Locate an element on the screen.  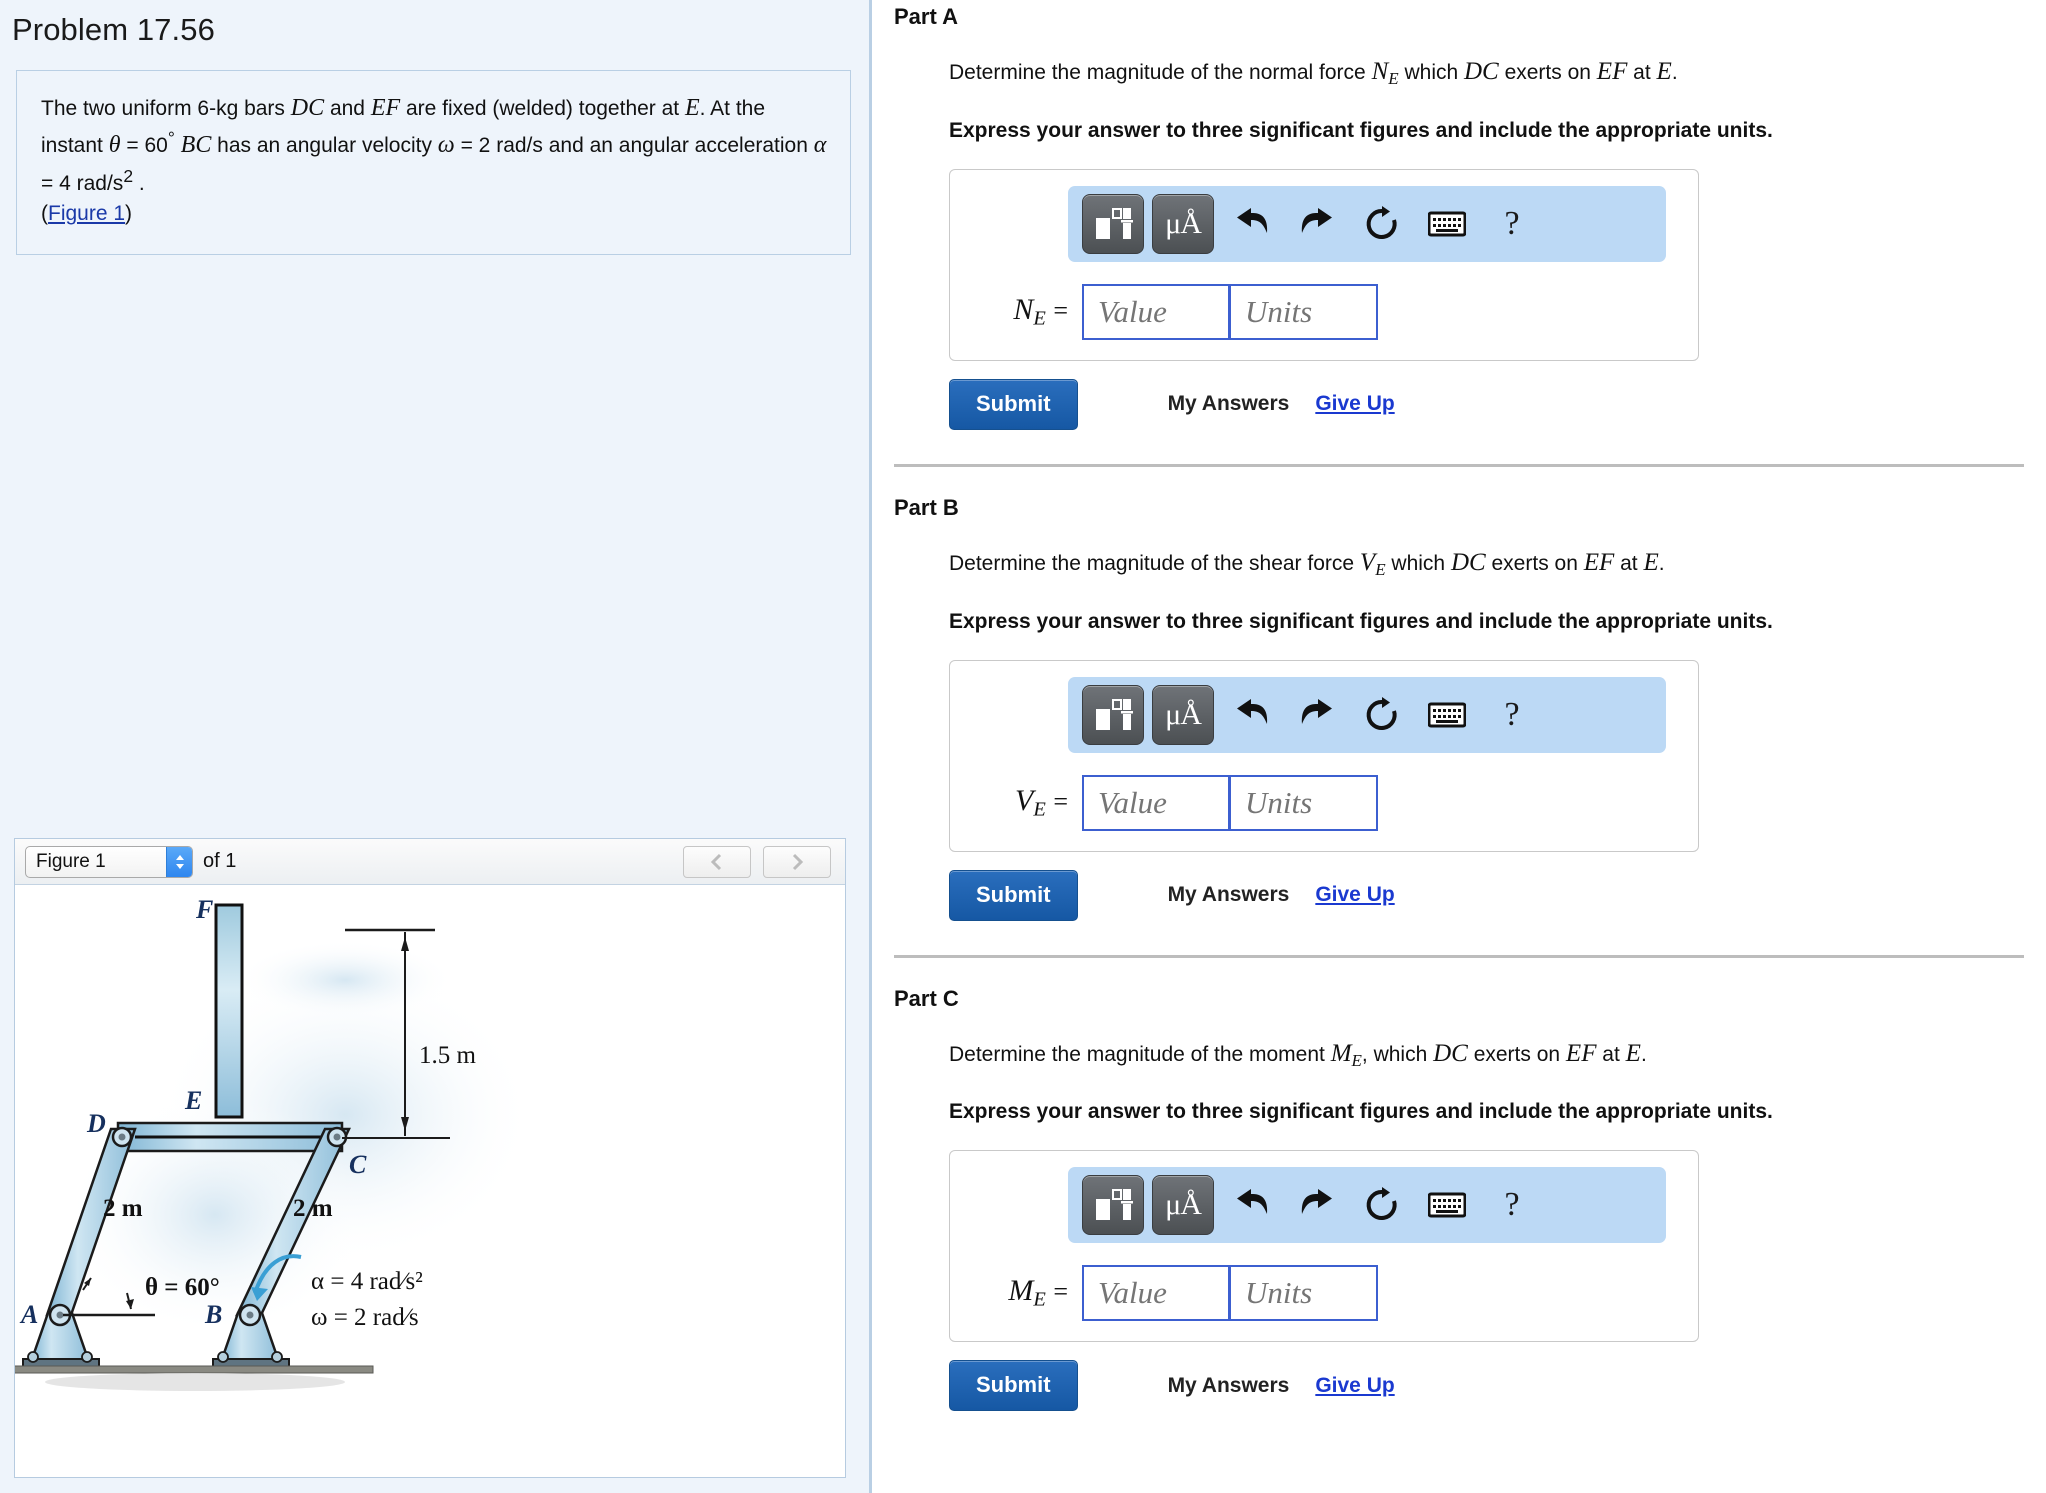
chevron-left-icon is located at coordinates (716, 861).